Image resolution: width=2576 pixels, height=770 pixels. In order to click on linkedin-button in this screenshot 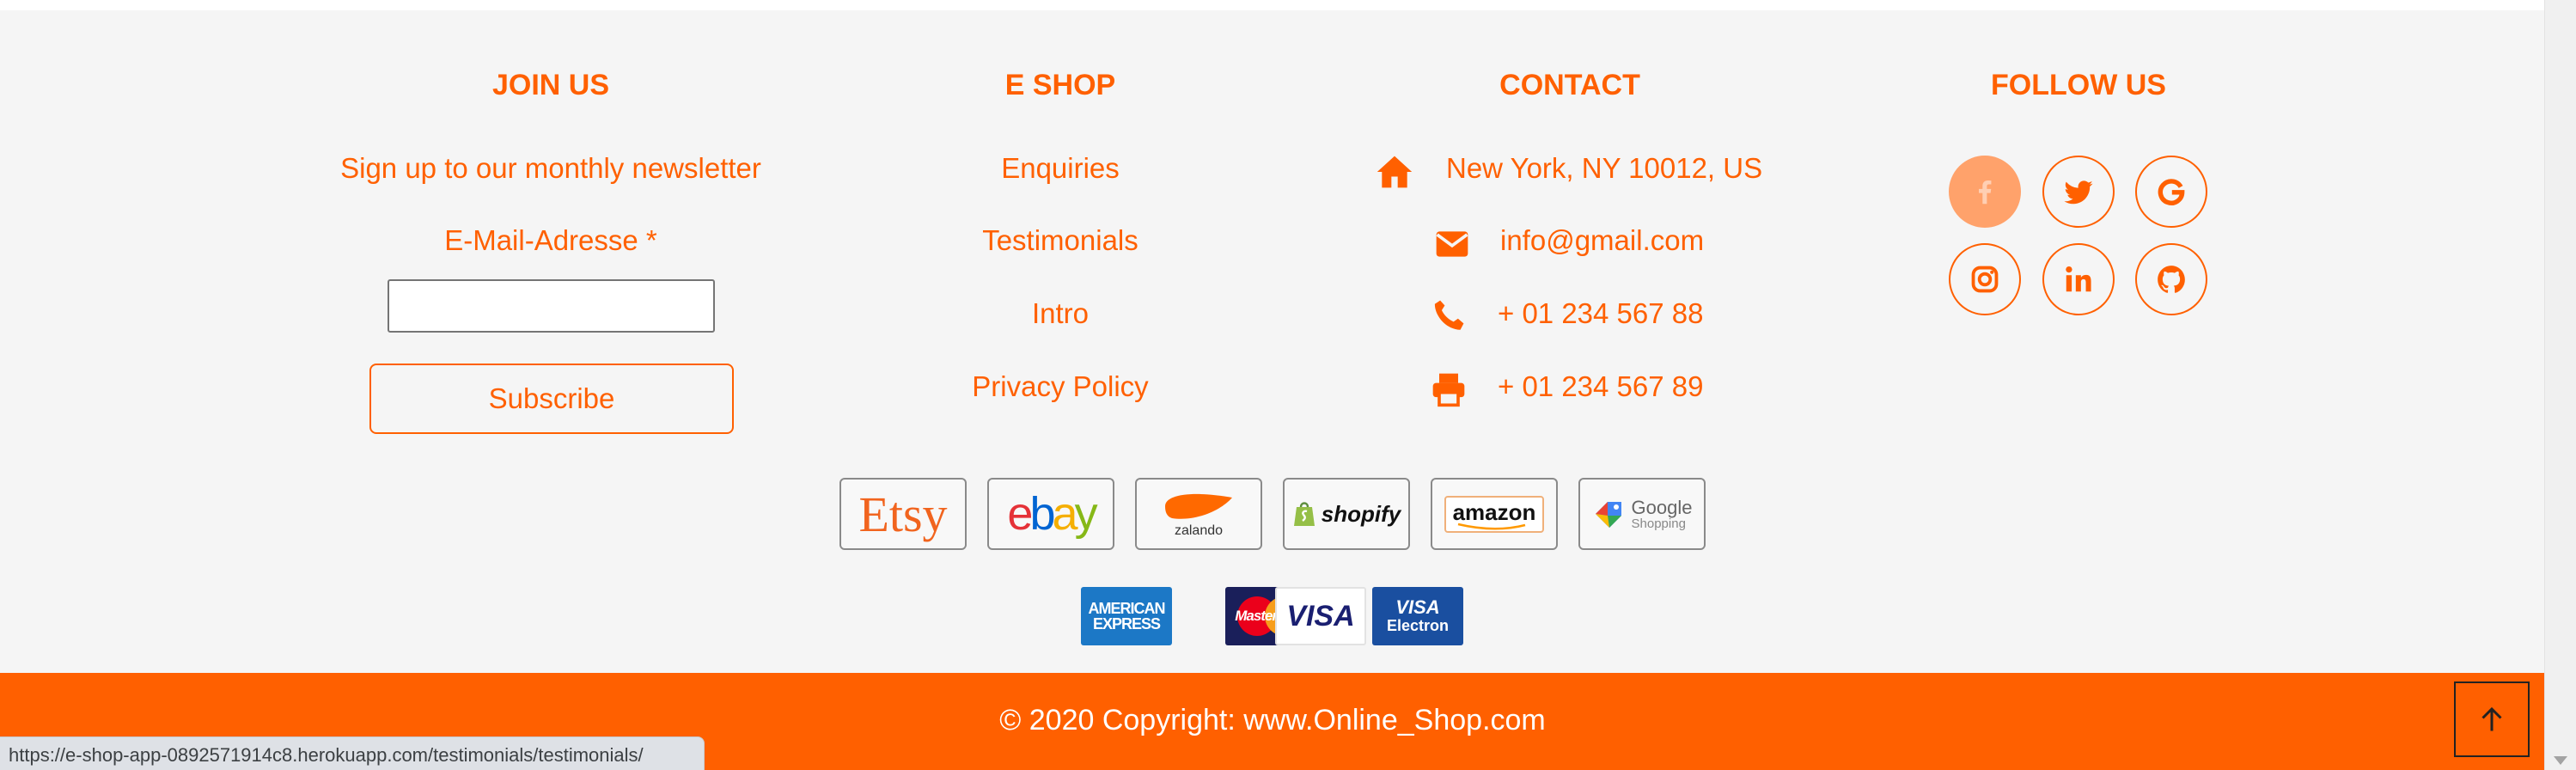, I will do `click(2078, 279)`.